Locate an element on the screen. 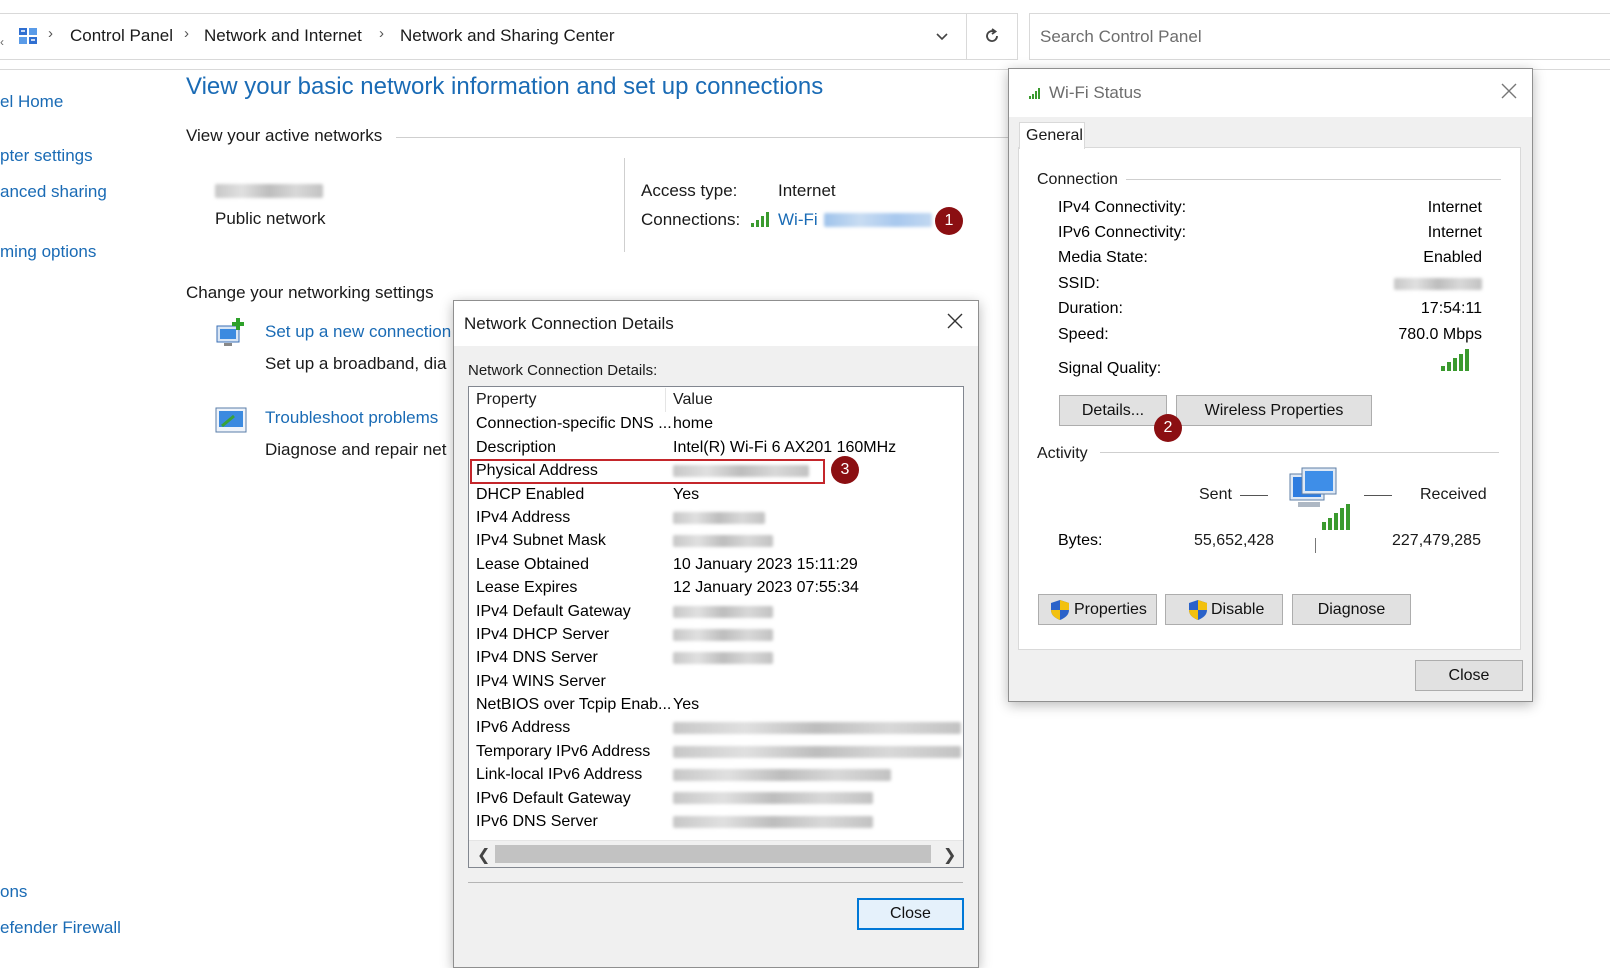 The width and height of the screenshot is (1610, 968). search-input: Search Control Panel is located at coordinates (1121, 37).